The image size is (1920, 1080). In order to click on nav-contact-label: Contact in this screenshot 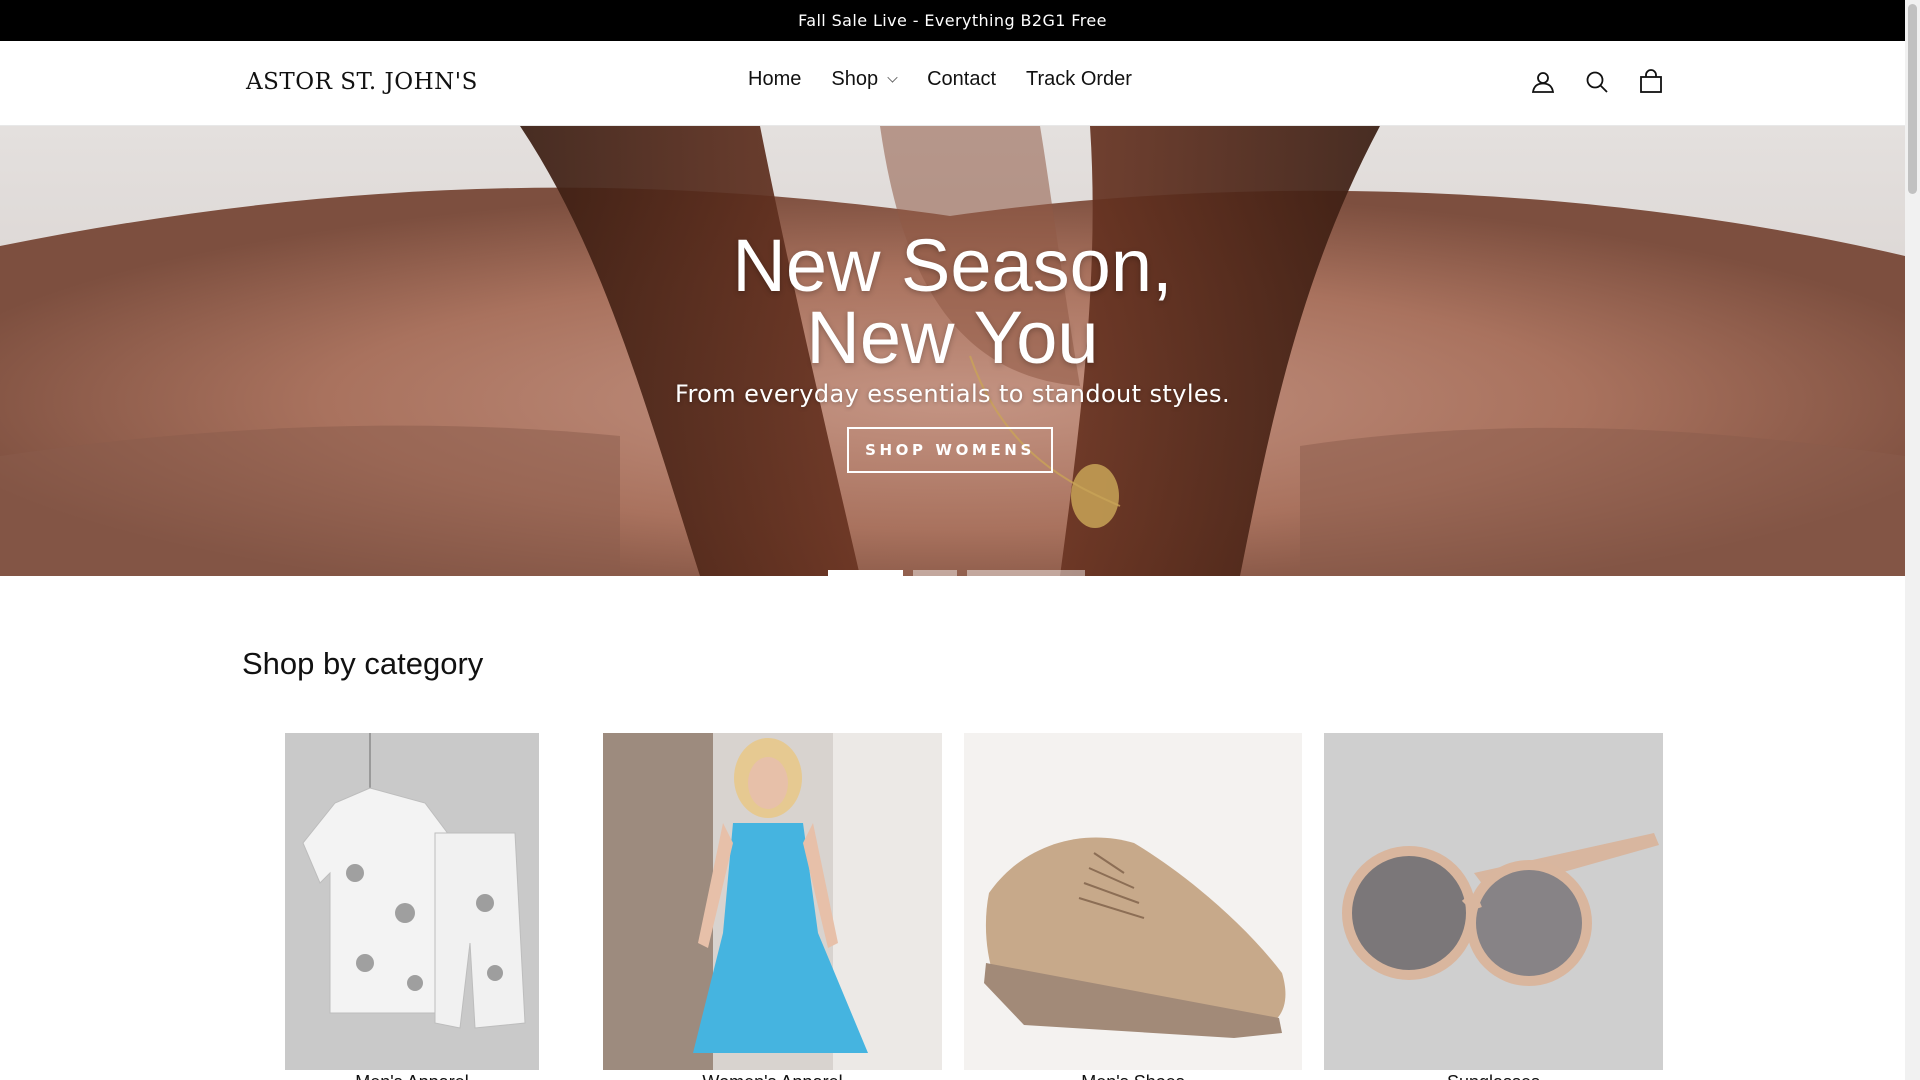, I will do `click(962, 79)`.